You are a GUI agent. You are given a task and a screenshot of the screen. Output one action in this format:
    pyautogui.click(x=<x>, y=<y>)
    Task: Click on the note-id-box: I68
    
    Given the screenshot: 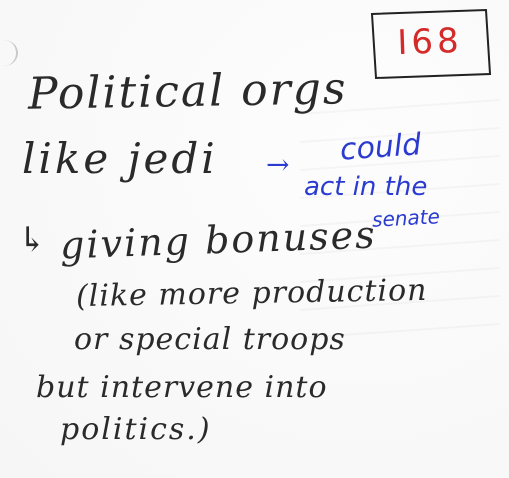 What is the action you would take?
    pyautogui.click(x=430, y=44)
    